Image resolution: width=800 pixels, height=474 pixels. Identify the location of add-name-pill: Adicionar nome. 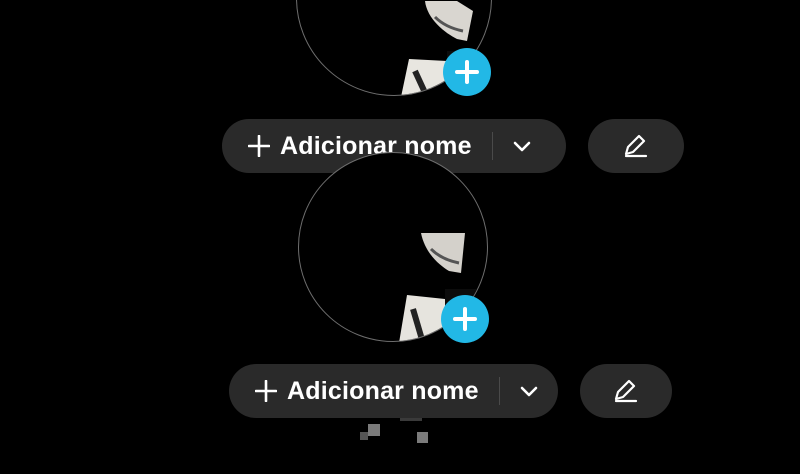
(393, 391).